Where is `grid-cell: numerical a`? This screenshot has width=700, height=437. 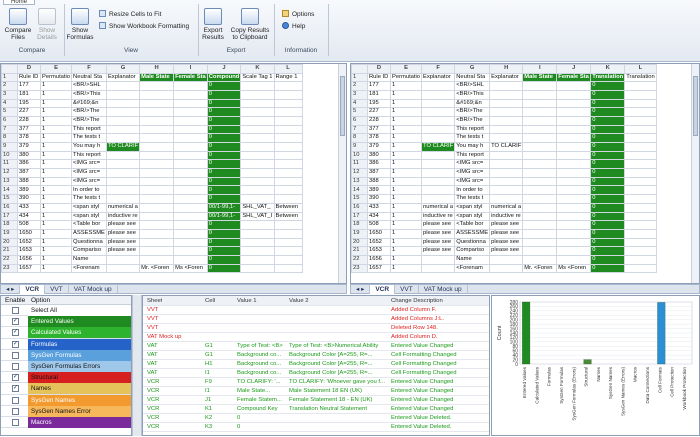 grid-cell: numerical a is located at coordinates (506, 207).